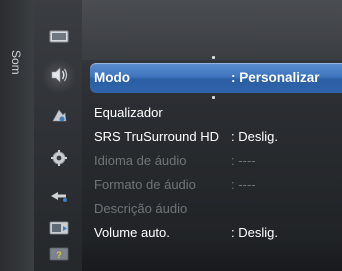 The image size is (342, 271). Describe the element at coordinates (254, 136) in the screenshot. I see `menu-item-value: : Deslig.` at that location.